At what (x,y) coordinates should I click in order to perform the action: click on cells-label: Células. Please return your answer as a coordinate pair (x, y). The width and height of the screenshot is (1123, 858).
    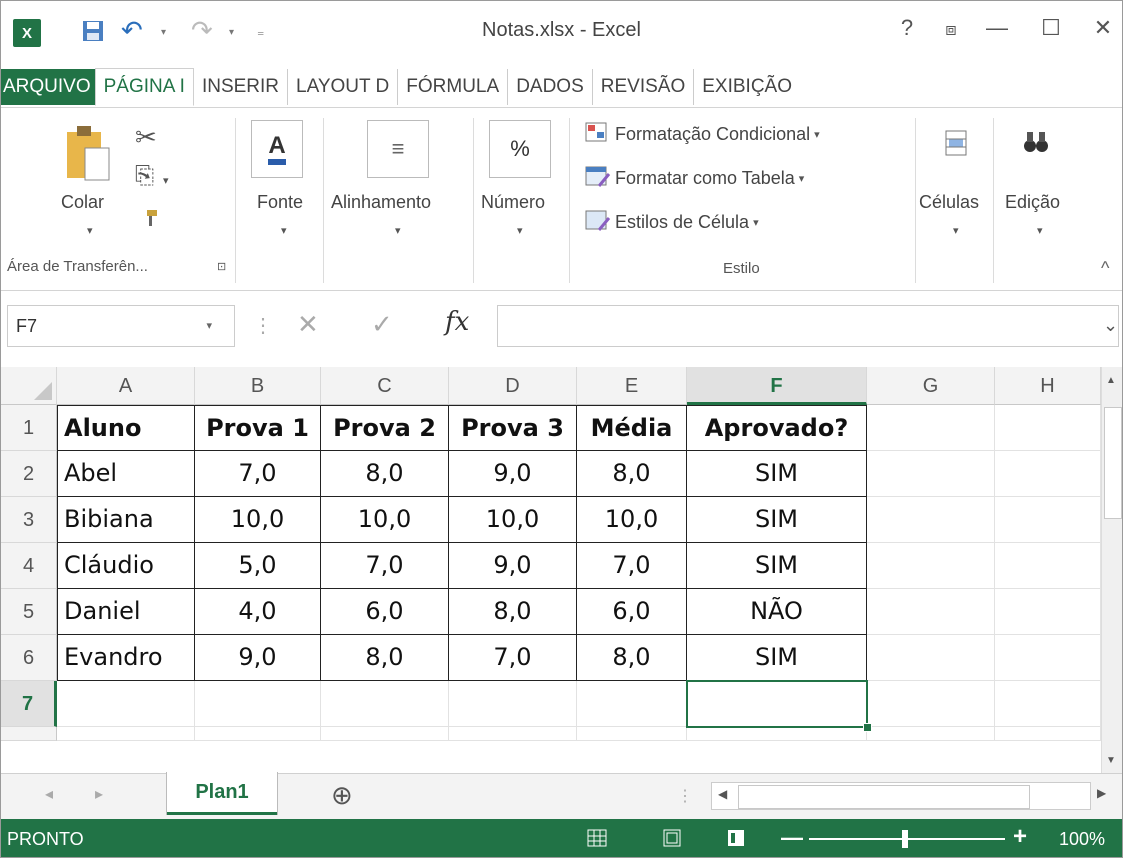
    Looking at the image, I should click on (949, 202).